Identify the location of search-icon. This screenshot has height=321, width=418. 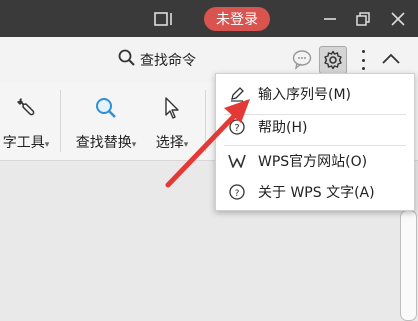
(127, 60).